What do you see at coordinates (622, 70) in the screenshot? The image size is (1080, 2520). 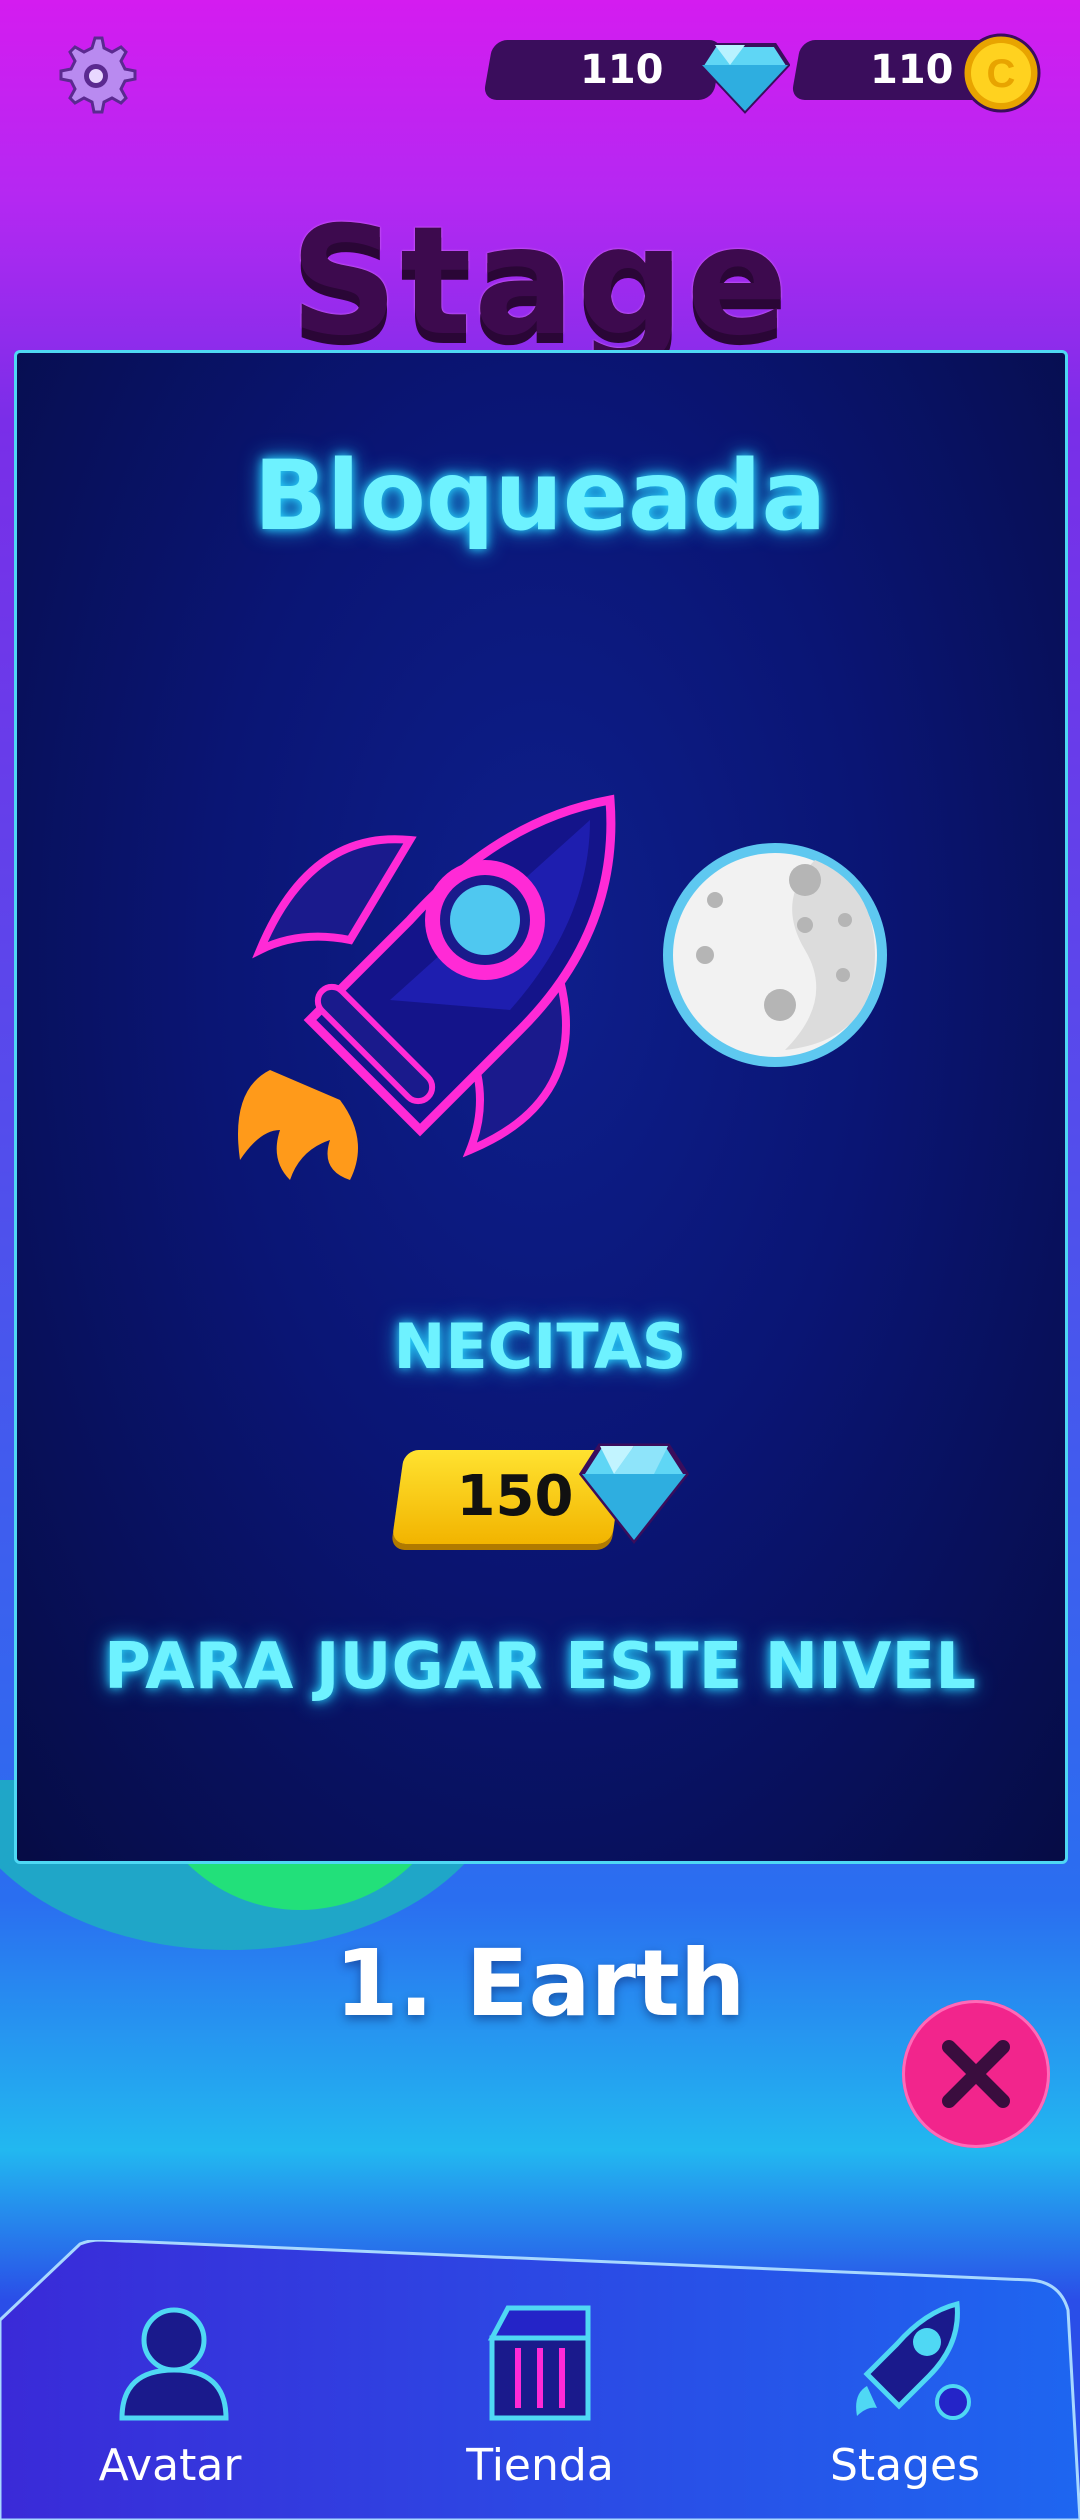 I see `gems-value: 110` at bounding box center [622, 70].